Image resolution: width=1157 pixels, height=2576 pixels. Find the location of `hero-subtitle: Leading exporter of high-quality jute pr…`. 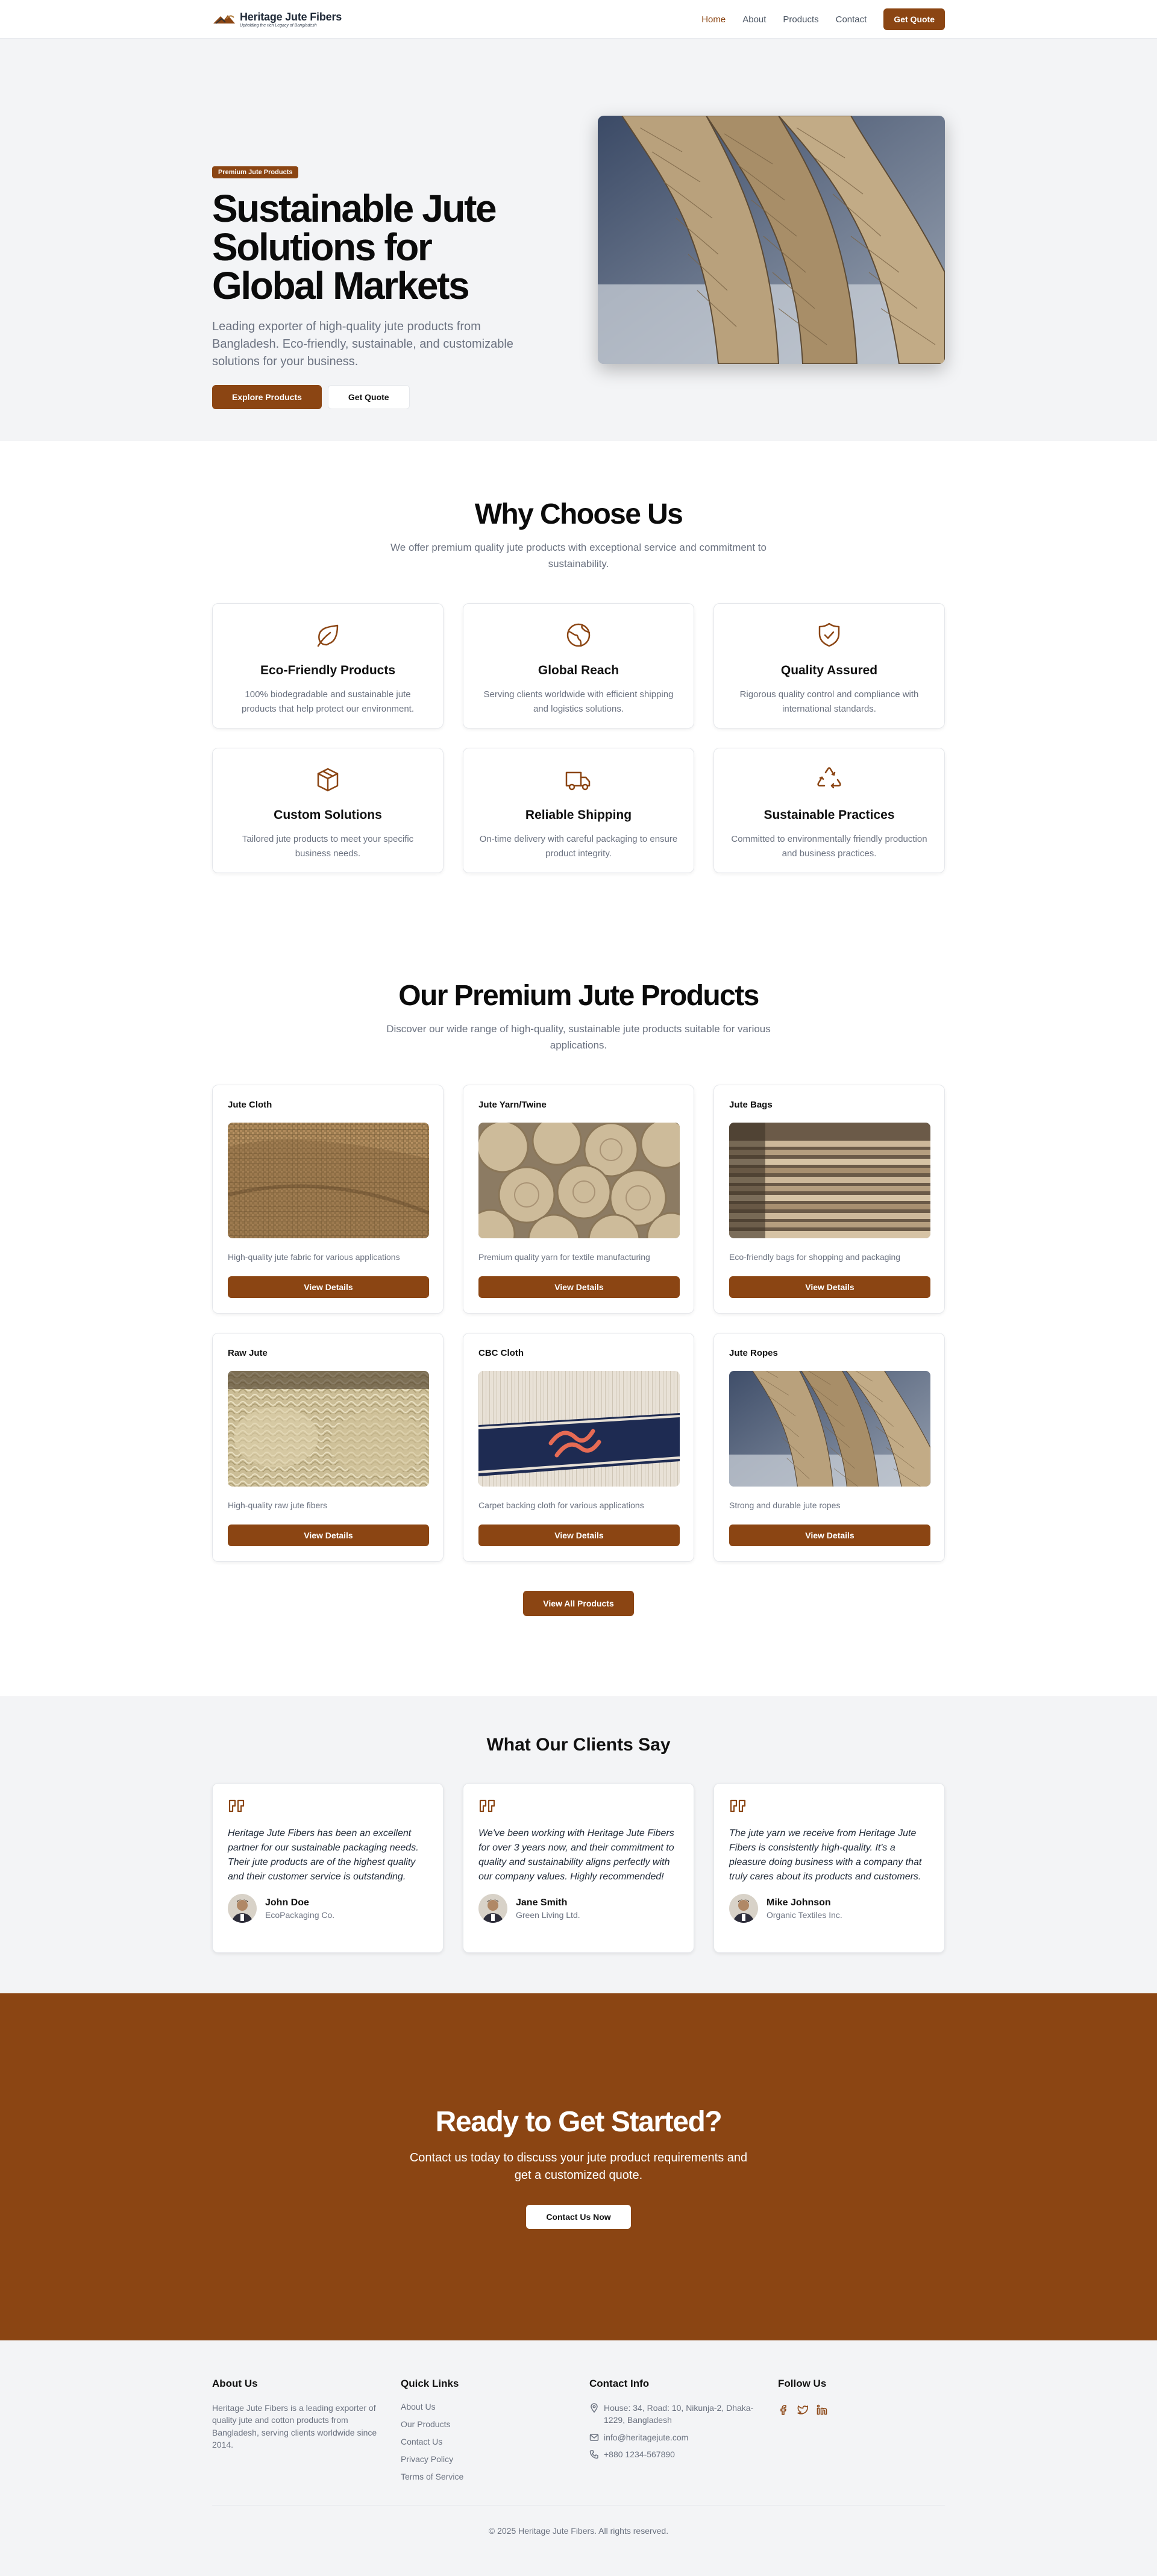

hero-subtitle: Leading exporter of high-quality jute pr… is located at coordinates (363, 344).